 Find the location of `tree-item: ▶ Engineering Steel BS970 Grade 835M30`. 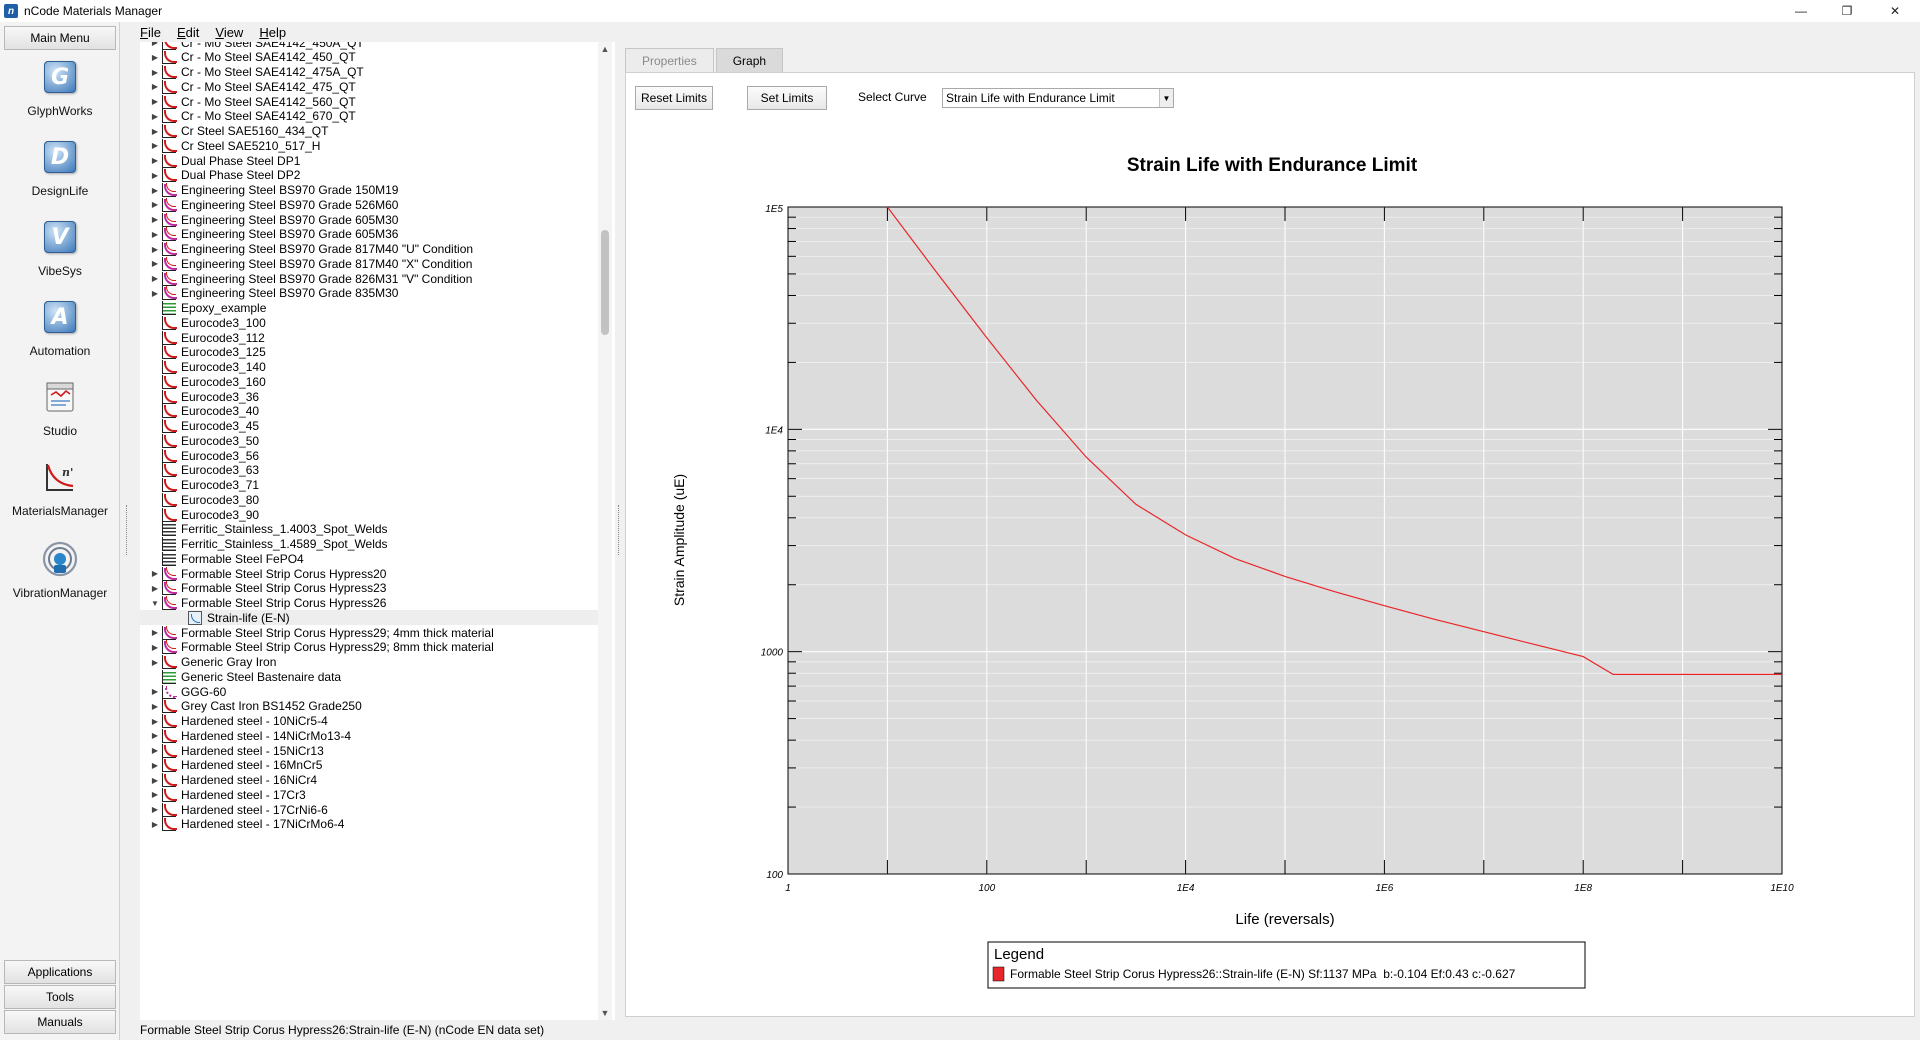

tree-item: ▶ Engineering Steel BS970 Grade 835M30 is located at coordinates (369, 293).